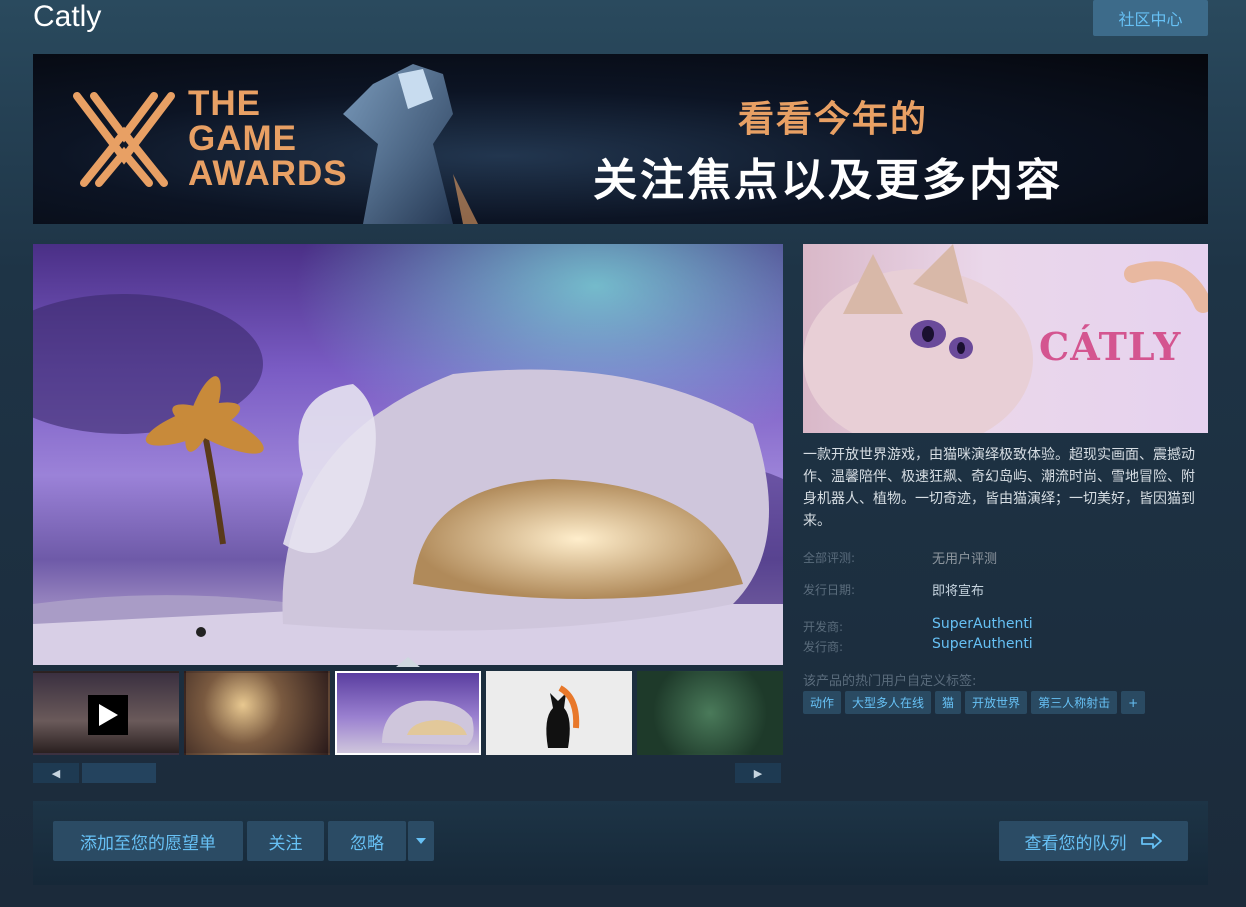  Describe the element at coordinates (1074, 702) in the screenshot. I see `tag-third-person-shooter: 第三人称射击` at that location.